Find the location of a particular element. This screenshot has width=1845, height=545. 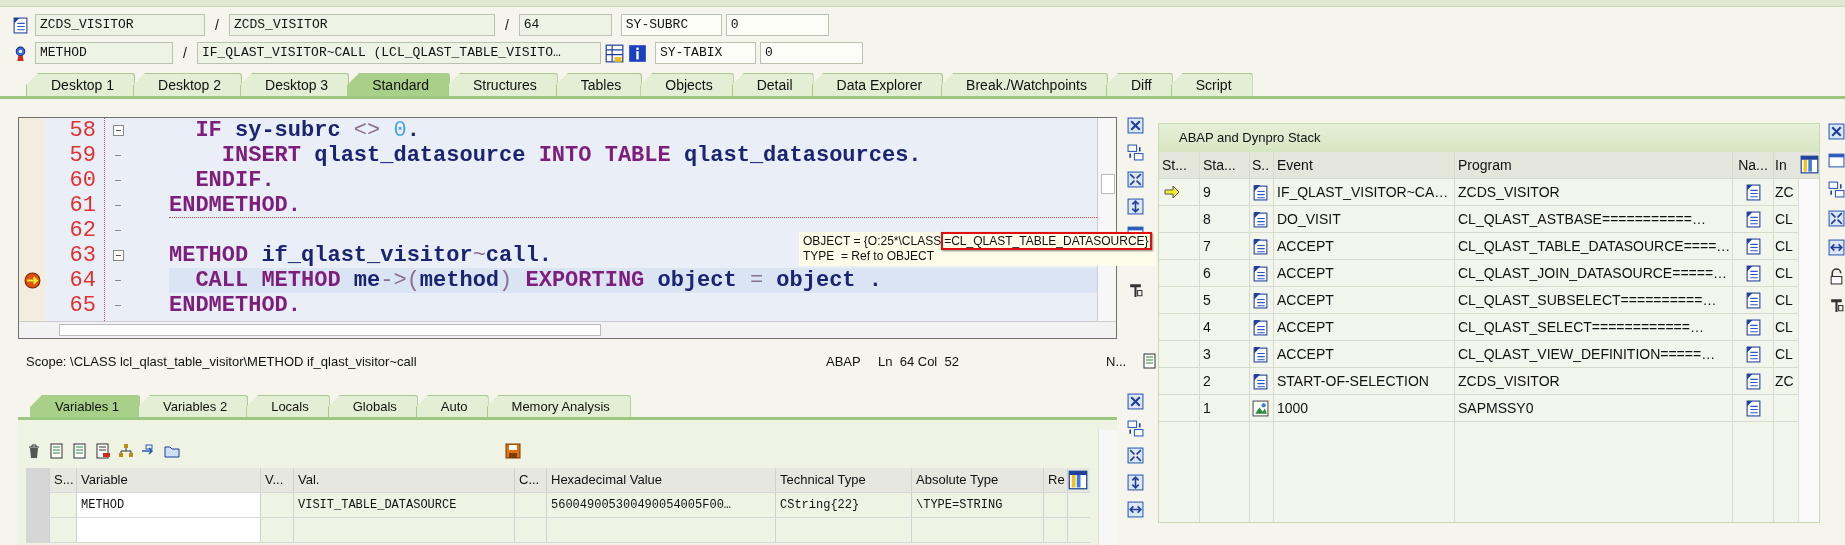

tab: Globals is located at coordinates (372, 406).